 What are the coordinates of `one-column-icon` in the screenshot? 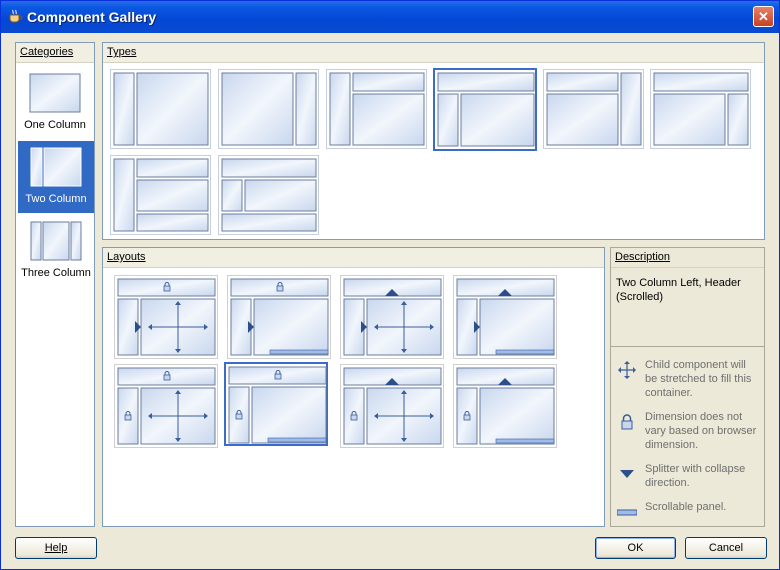 It's located at (55, 93).